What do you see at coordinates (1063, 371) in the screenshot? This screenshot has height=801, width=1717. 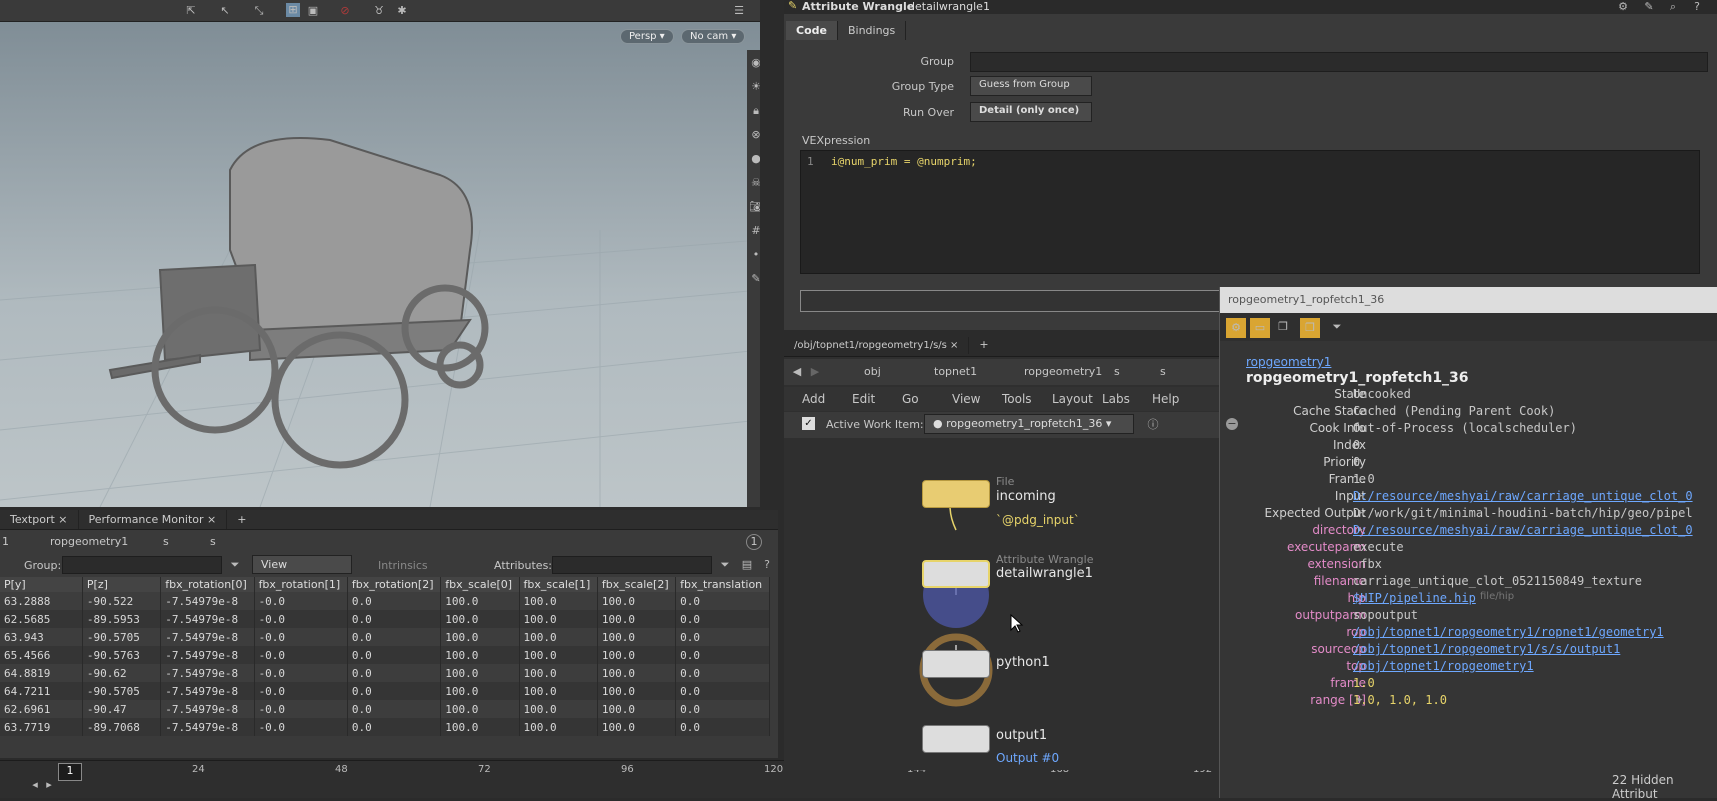 I see `breadcrumb-item: ropgeometry1` at bounding box center [1063, 371].